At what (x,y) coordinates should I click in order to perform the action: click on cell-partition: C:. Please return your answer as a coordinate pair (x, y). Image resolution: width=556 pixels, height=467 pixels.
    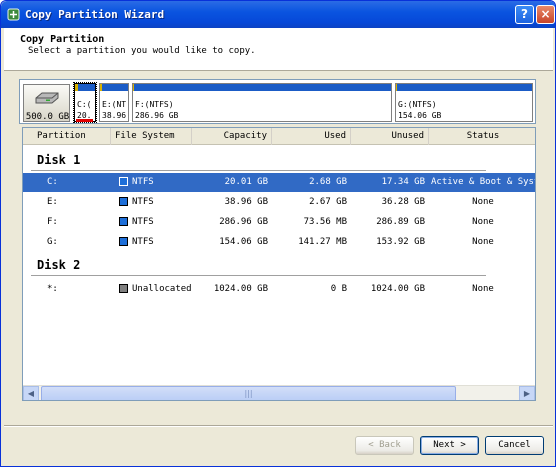
    Looking at the image, I should click on (52, 182).